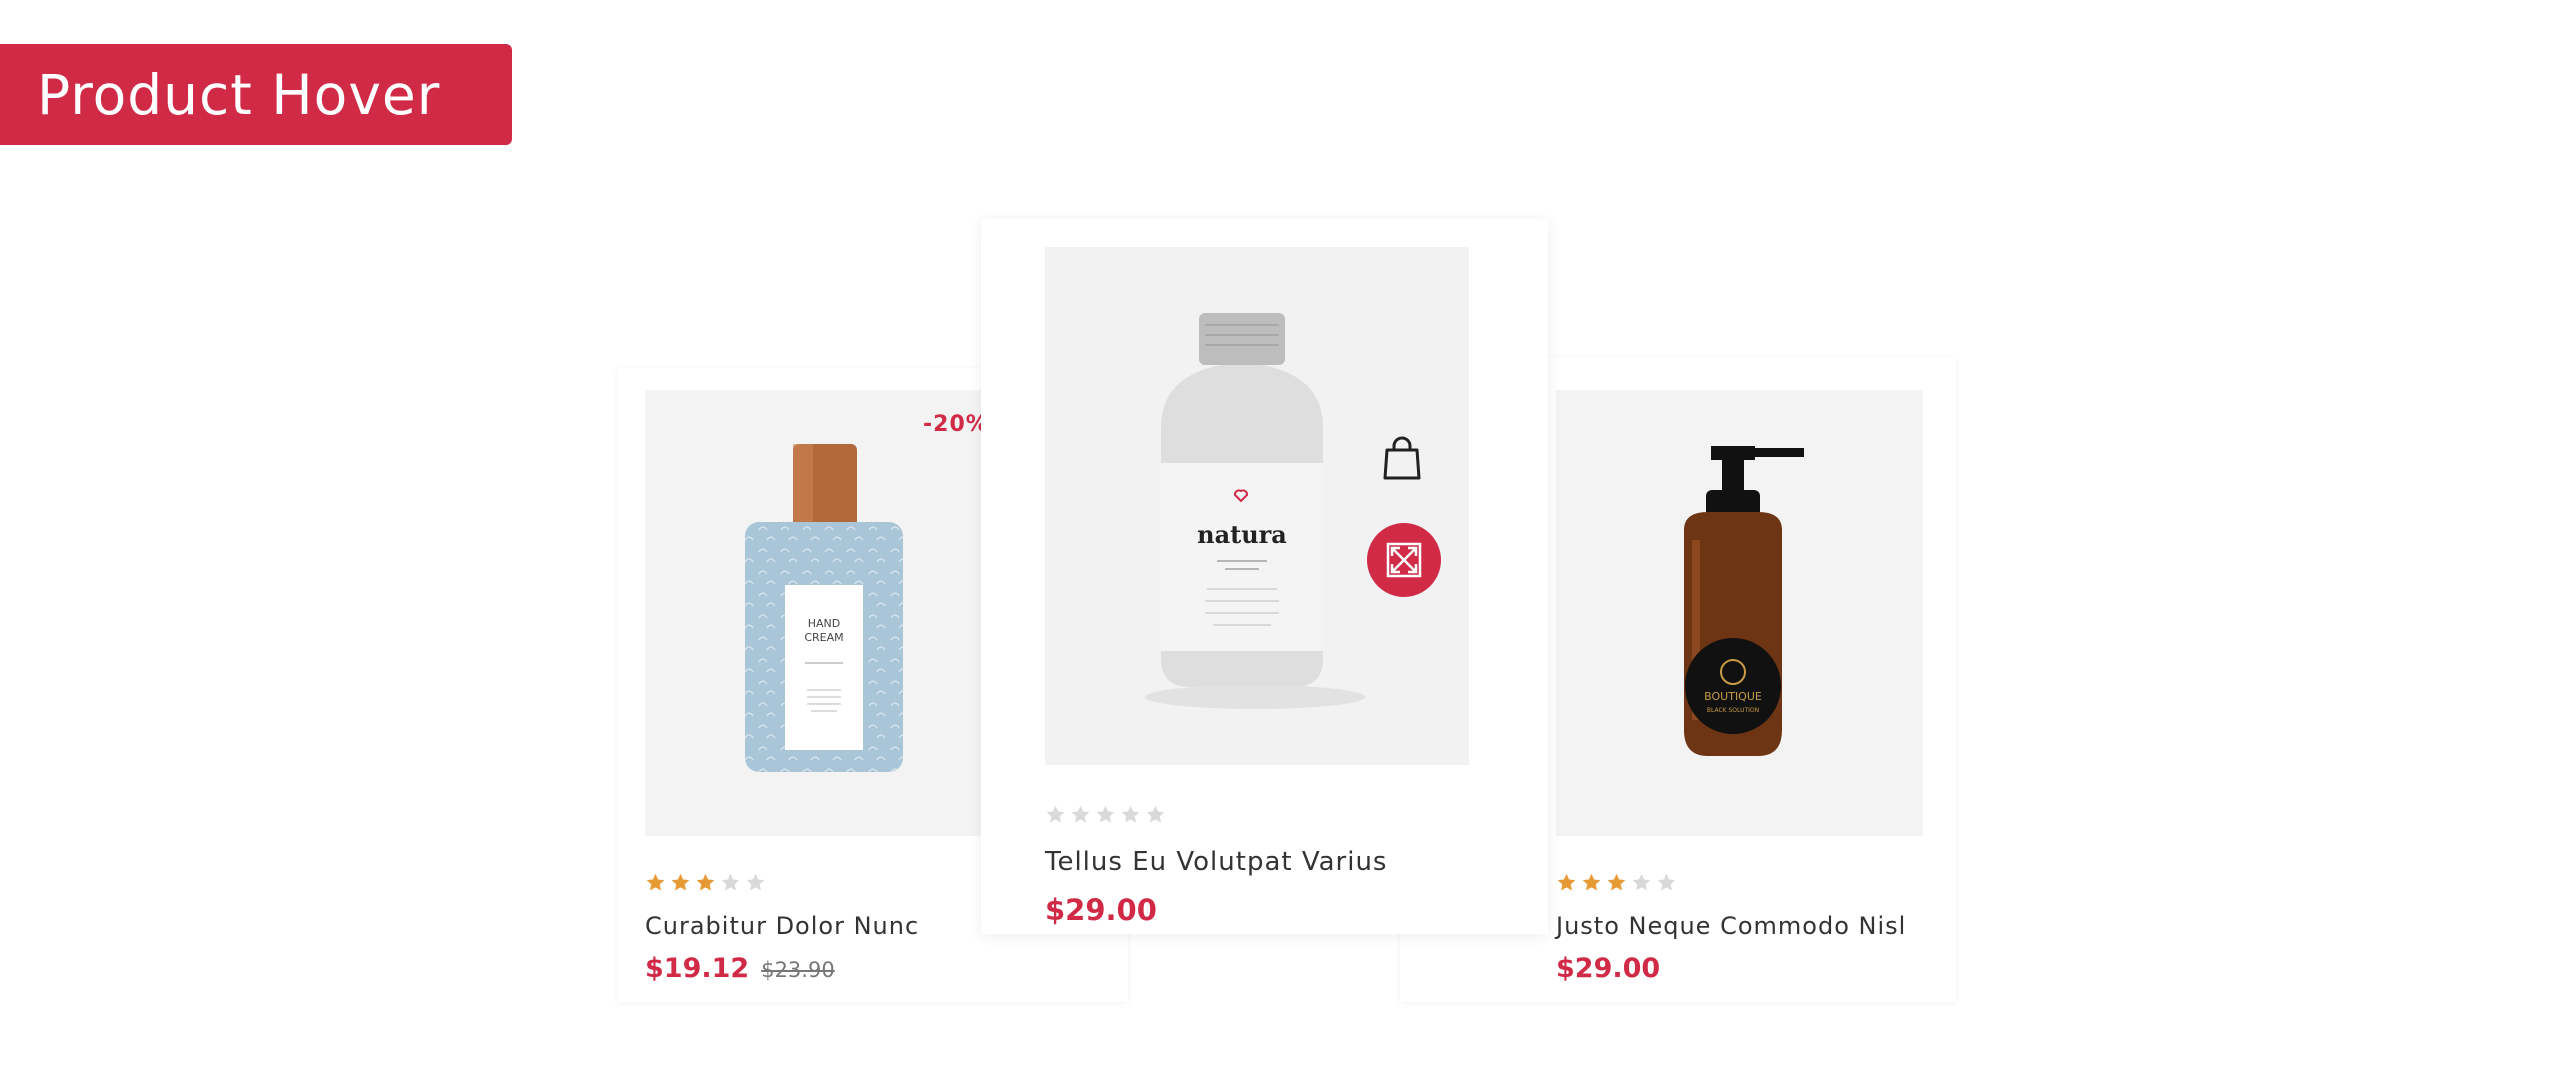  I want to click on product-title: Curabitur Dolor Nunc, so click(782, 926).